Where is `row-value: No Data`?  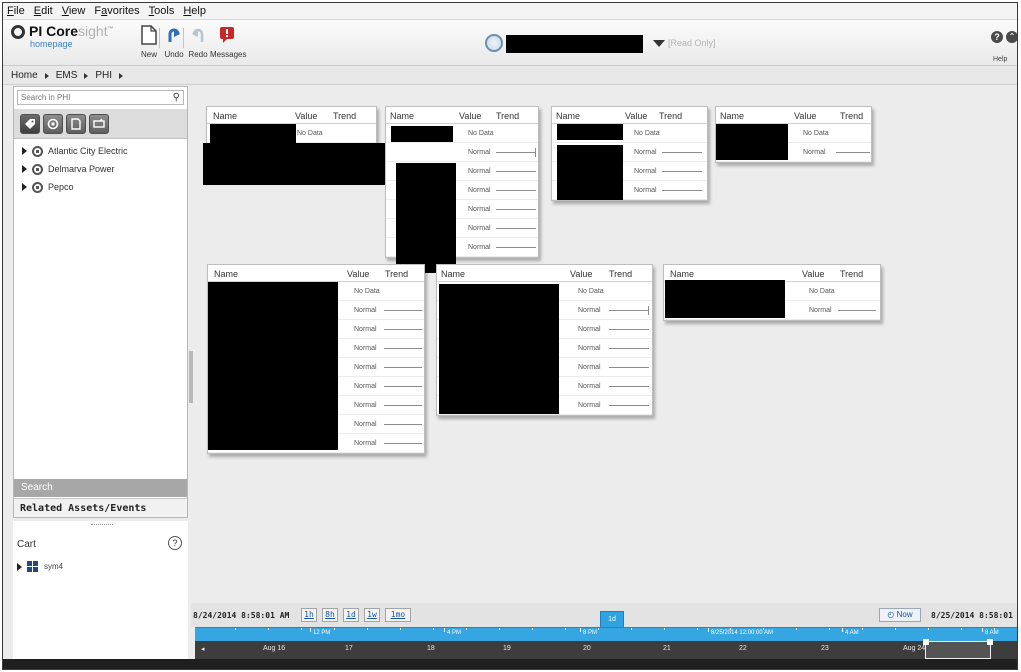
row-value: No Data is located at coordinates (816, 133).